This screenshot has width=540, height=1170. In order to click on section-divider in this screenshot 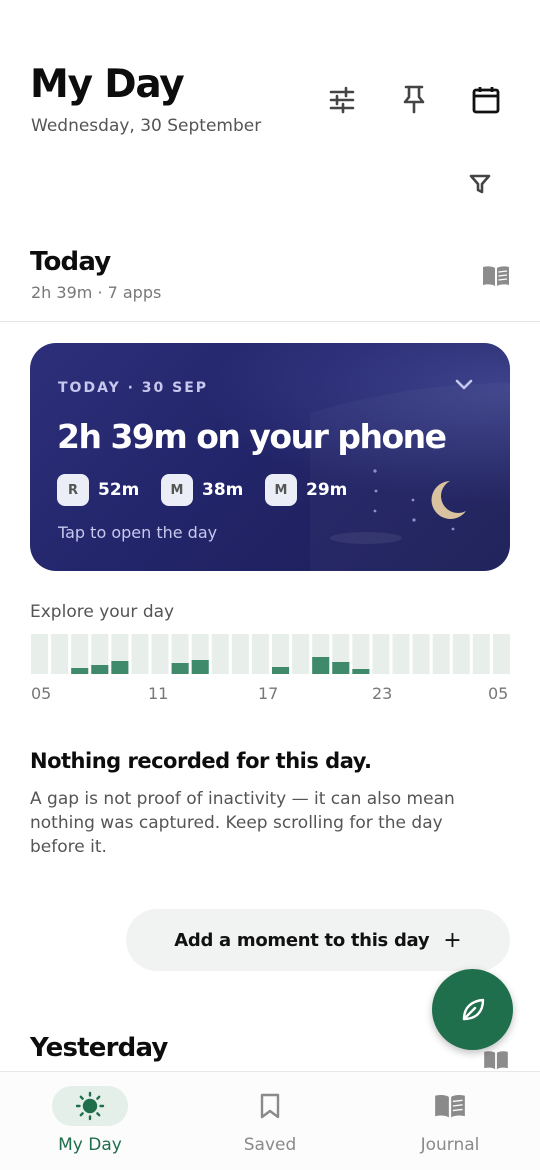, I will do `click(270, 321)`.